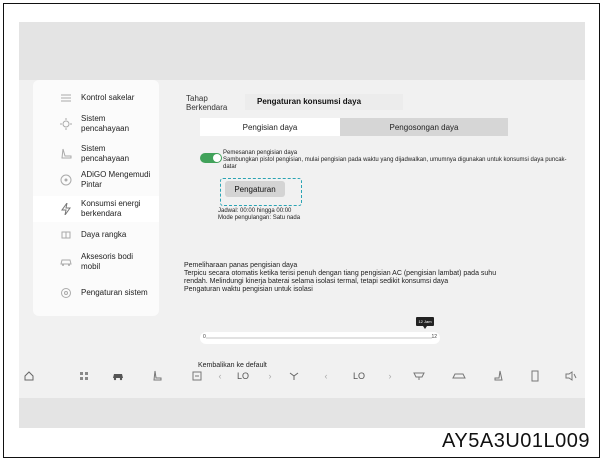 Image resolution: width=604 pixels, height=461 pixels. What do you see at coordinates (118, 376) in the screenshot?
I see `car-icon` at bounding box center [118, 376].